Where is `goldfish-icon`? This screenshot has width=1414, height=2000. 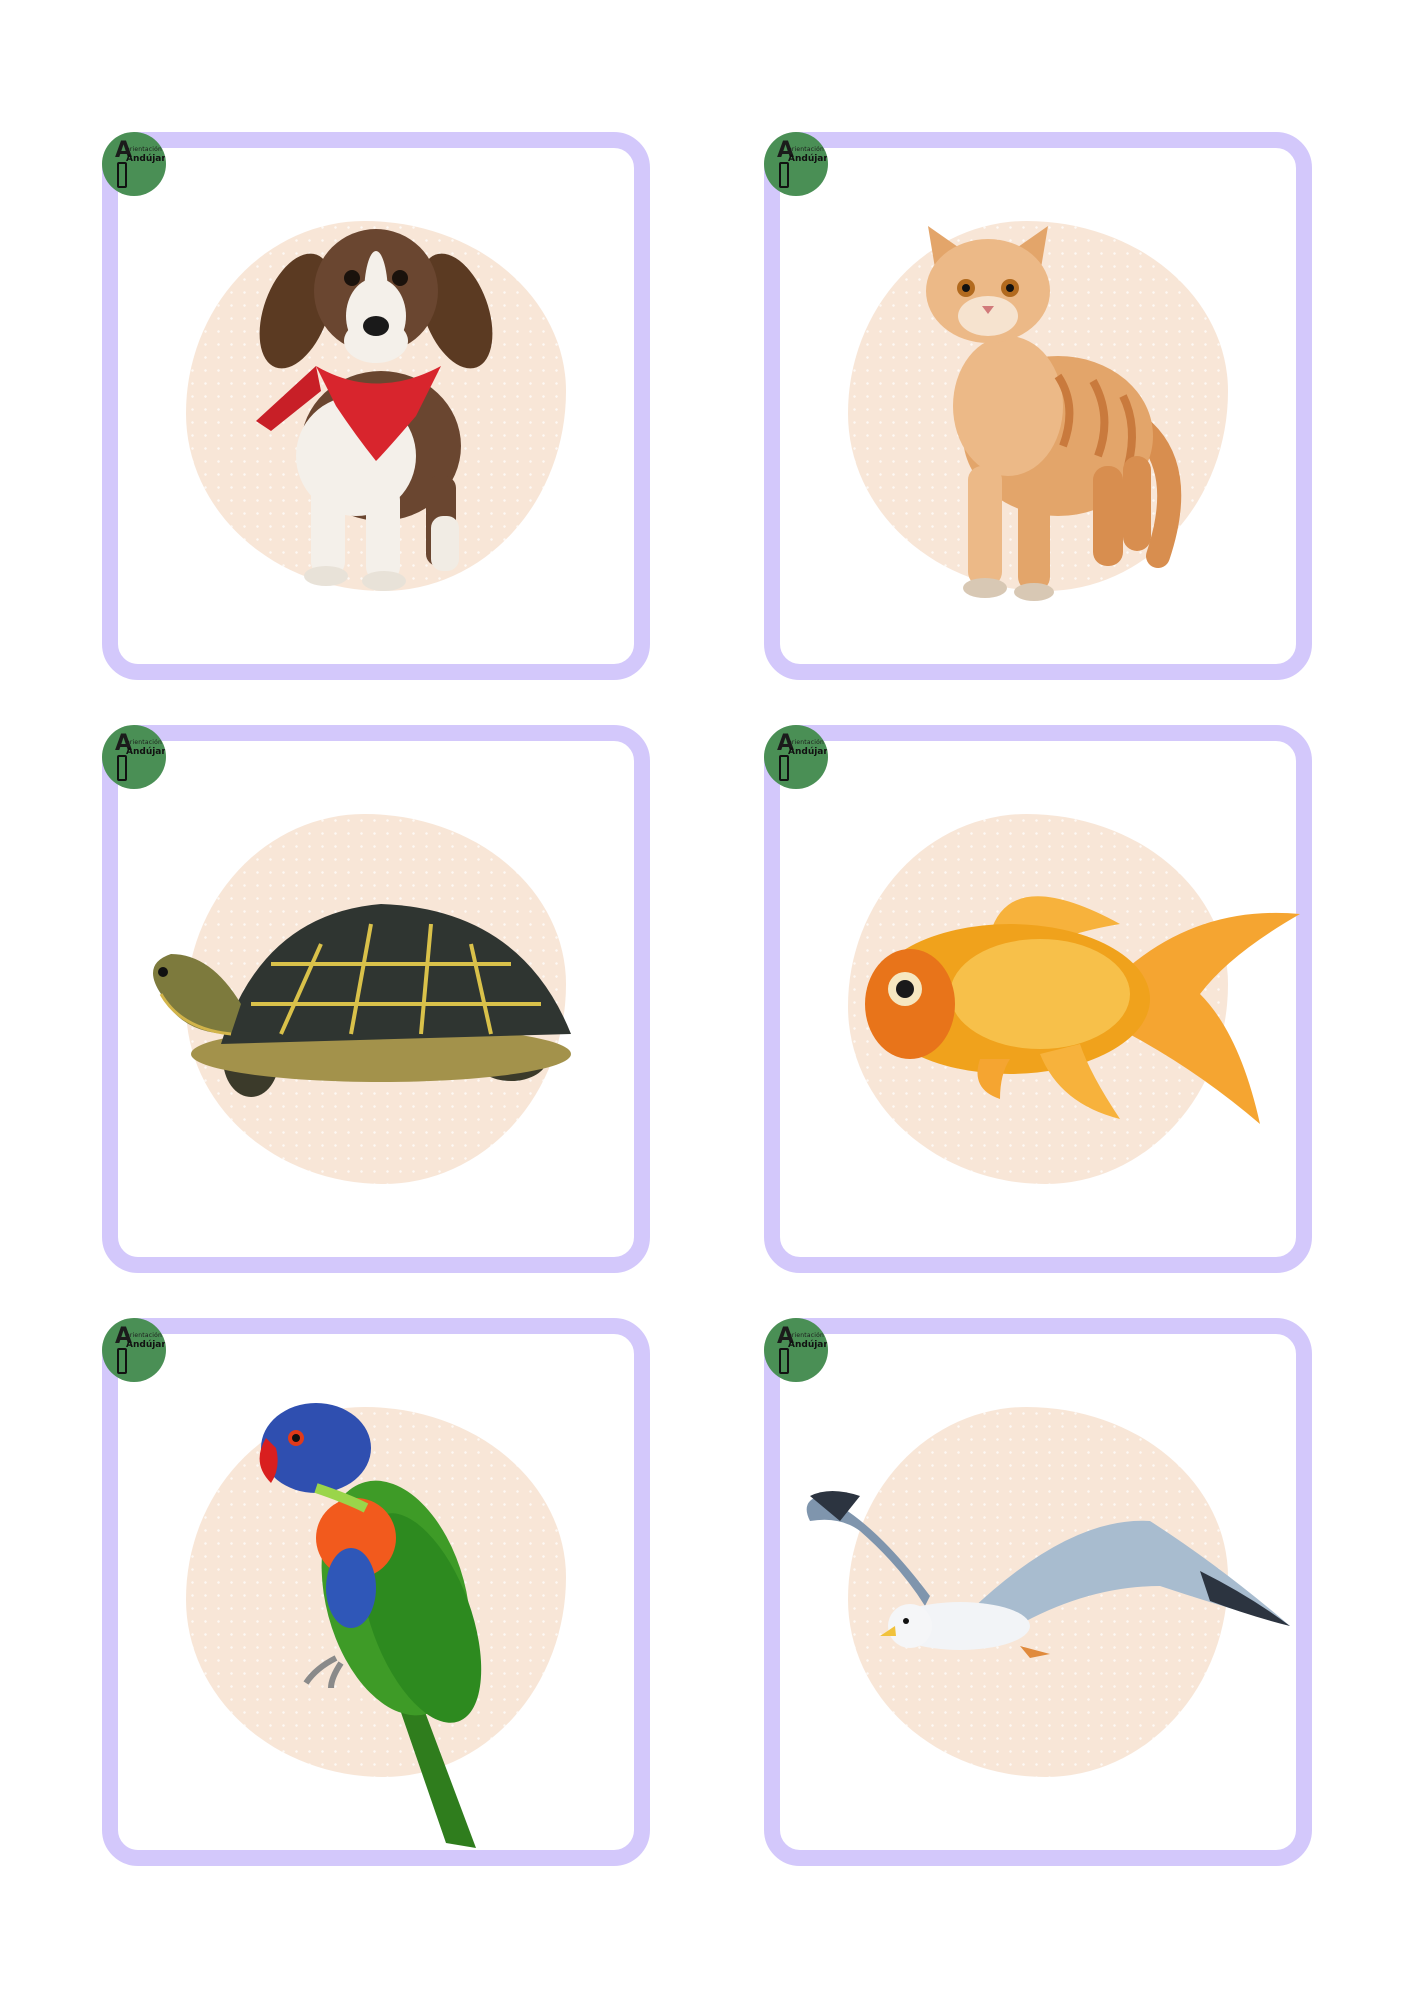 goldfish-icon is located at coordinates (1082, 1010).